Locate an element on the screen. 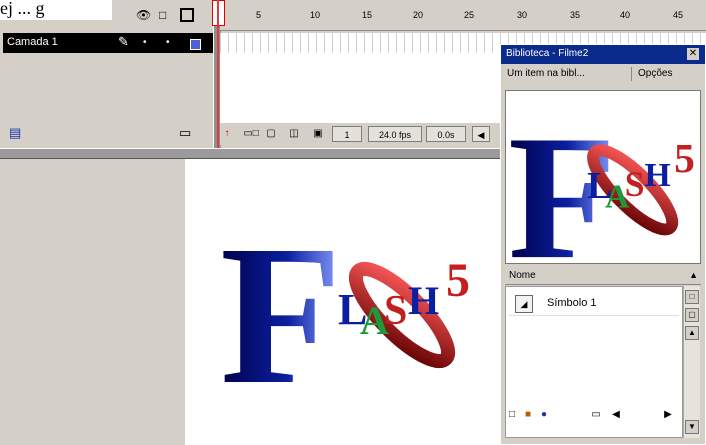 This screenshot has width=706, height=445. library-options-menu: Opções is located at coordinates (654, 74).